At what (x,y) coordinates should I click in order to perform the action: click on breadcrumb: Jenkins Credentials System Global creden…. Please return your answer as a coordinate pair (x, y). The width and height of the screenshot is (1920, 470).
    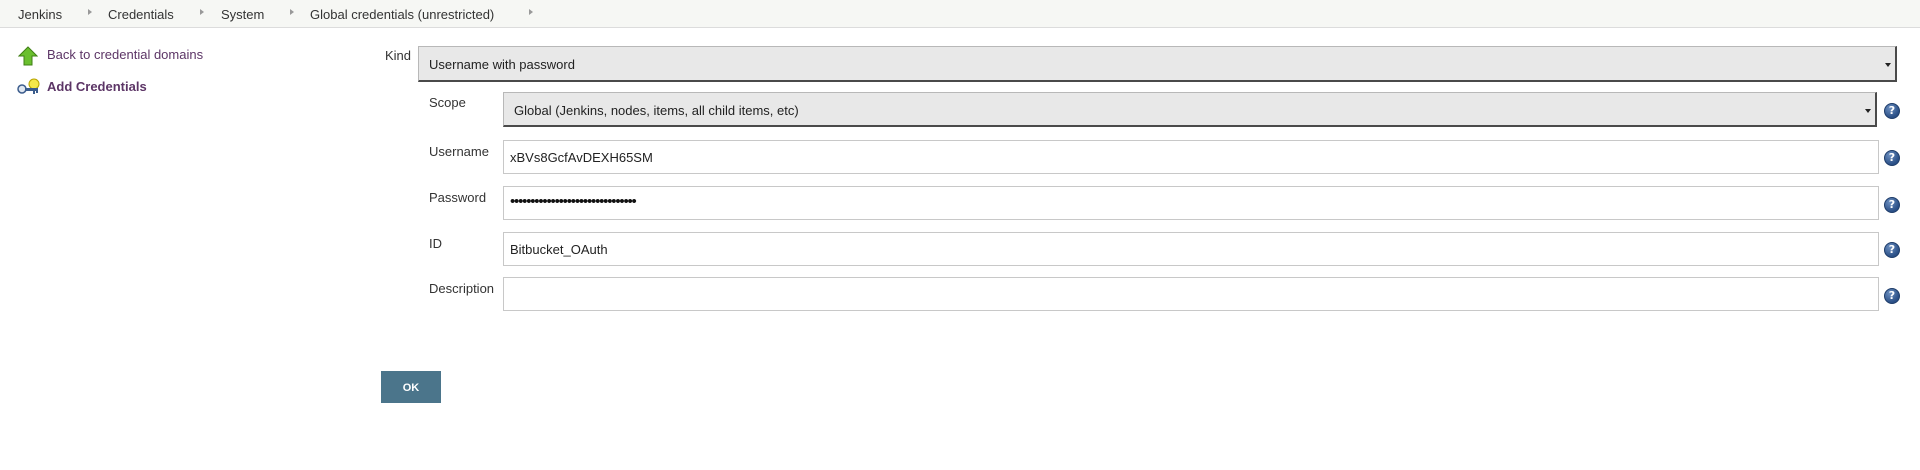
    Looking at the image, I should click on (960, 14).